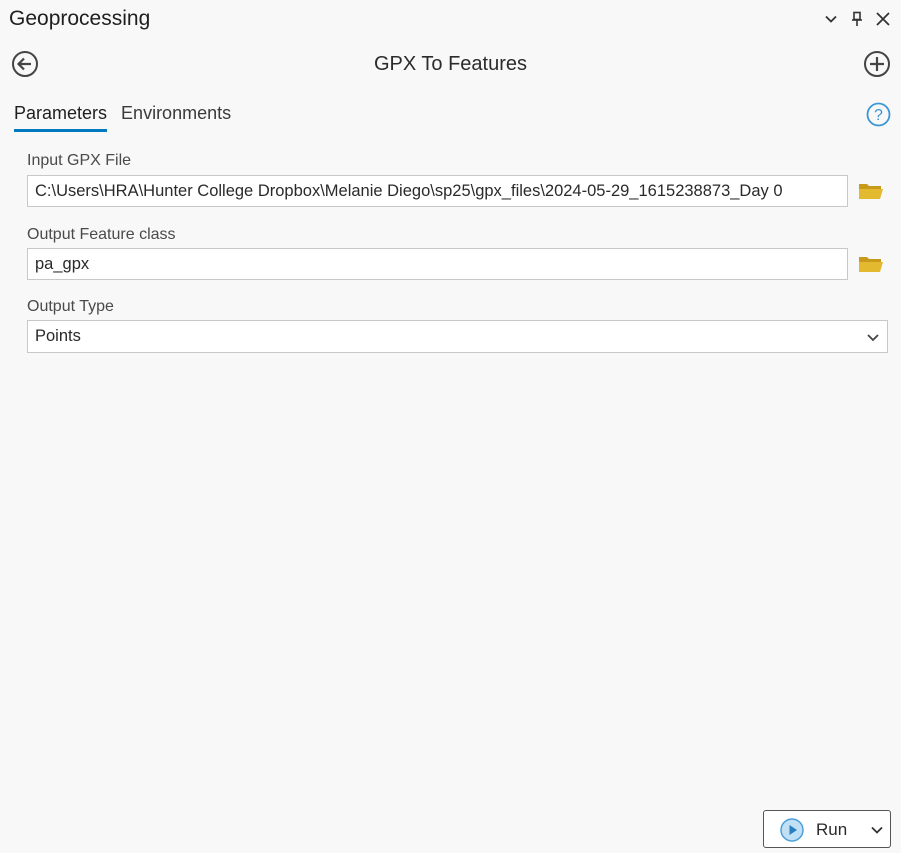 The width and height of the screenshot is (901, 853). What do you see at coordinates (437, 264) in the screenshot?
I see `output-fc-field: pa_gpx` at bounding box center [437, 264].